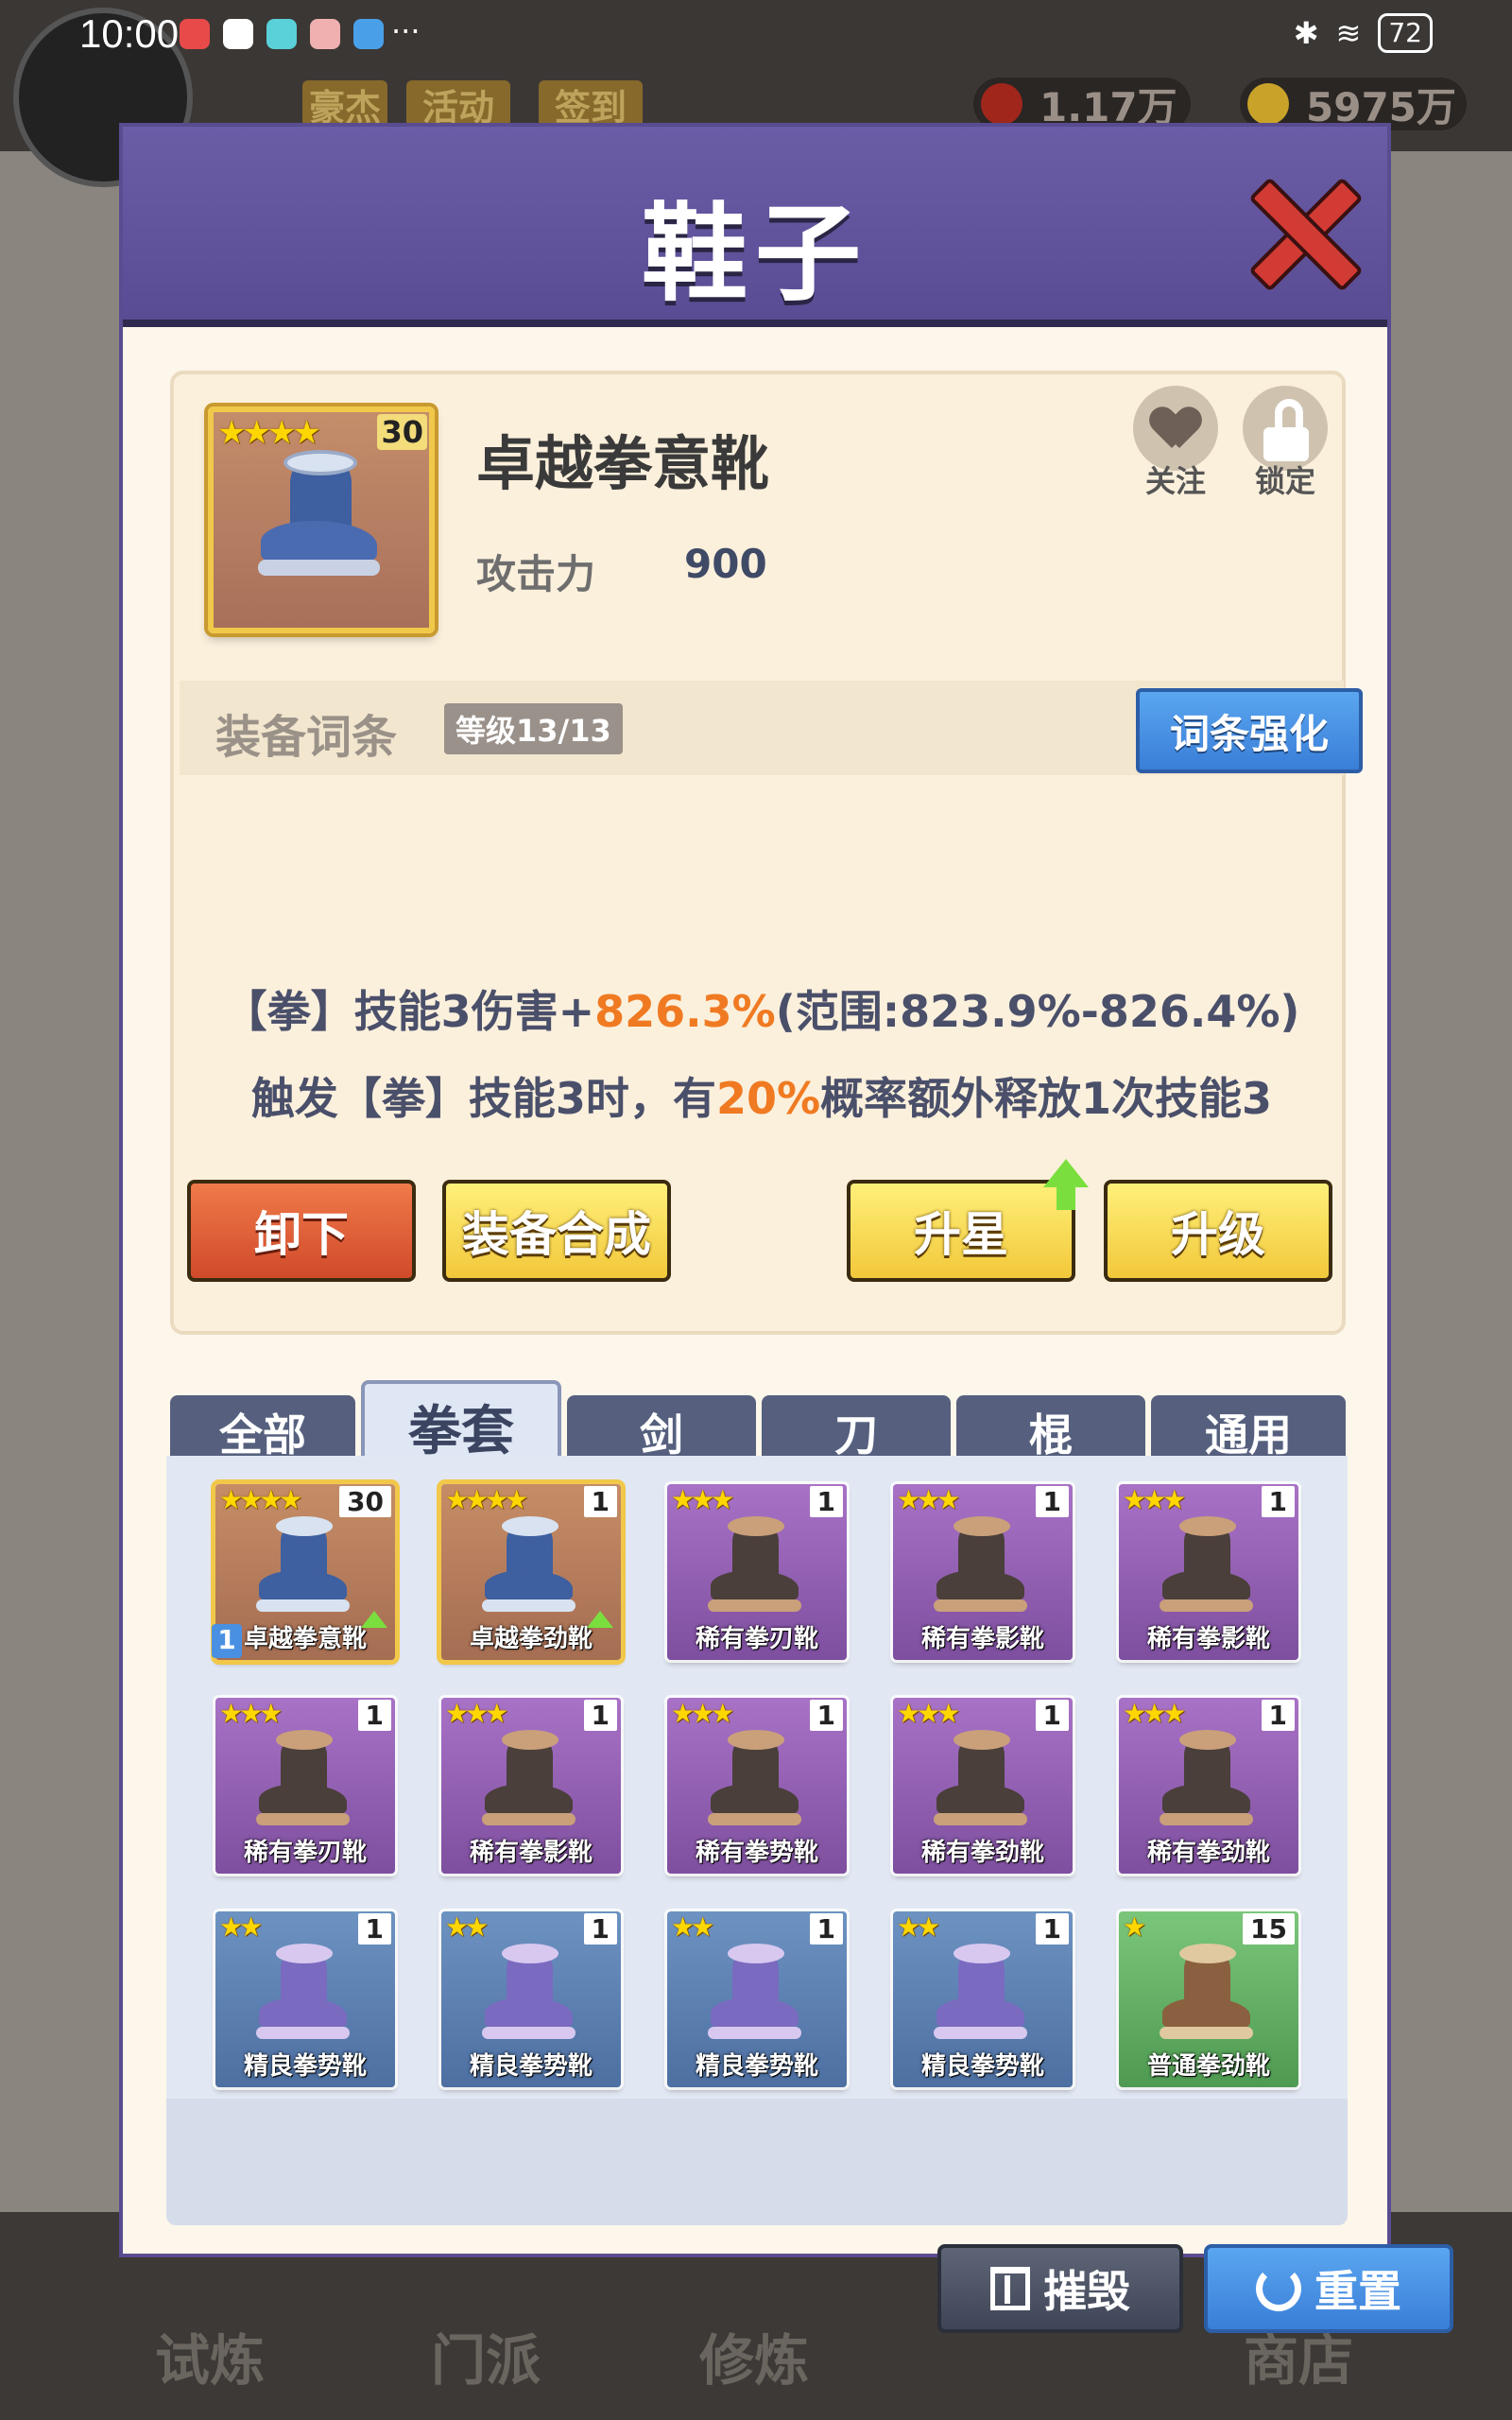 This screenshot has height=2420, width=1512. Describe the element at coordinates (756, 1853) in the screenshot. I see `inventory-item-name: 稀有拳势靴` at that location.